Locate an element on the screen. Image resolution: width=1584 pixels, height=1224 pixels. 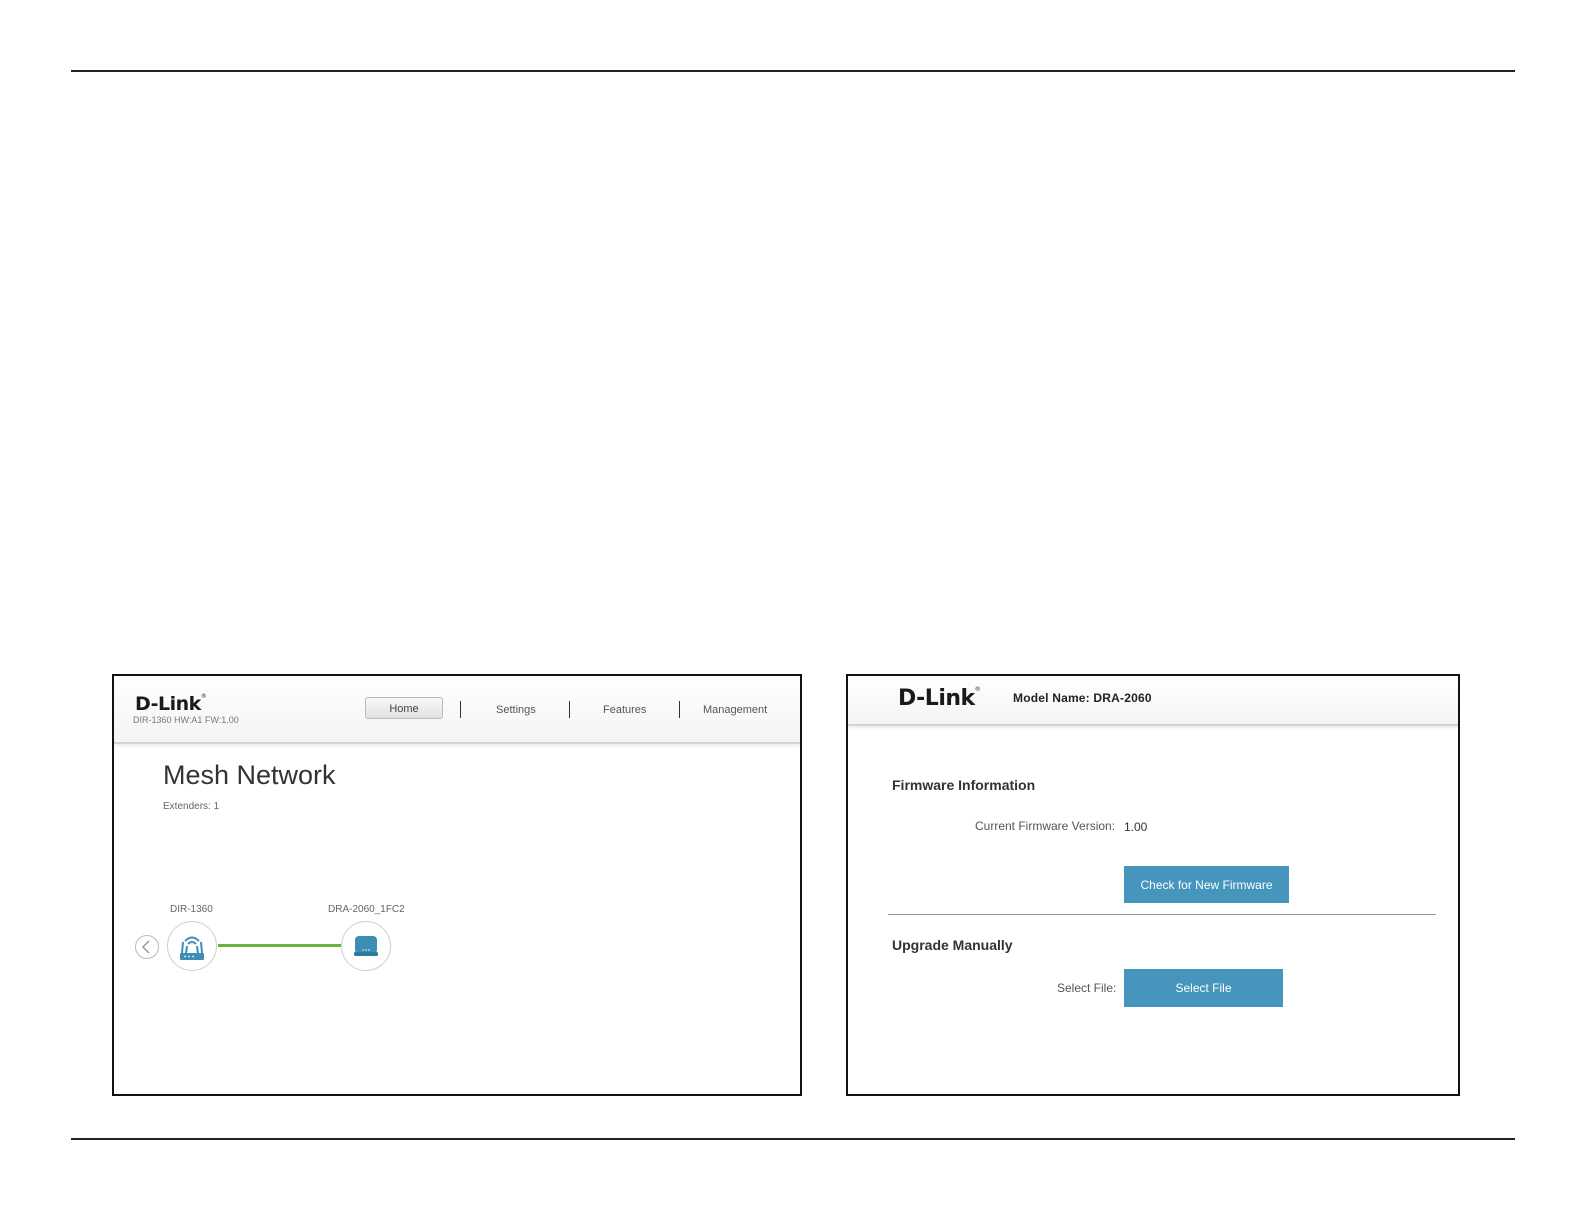
check-firmware-button: Check for New Firmware is located at coordinates (1206, 884).